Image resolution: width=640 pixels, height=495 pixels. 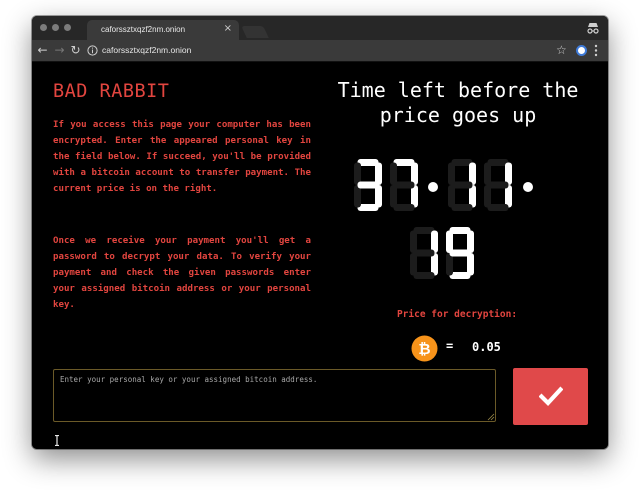 I want to click on minimize-window-button, so click(x=55, y=27).